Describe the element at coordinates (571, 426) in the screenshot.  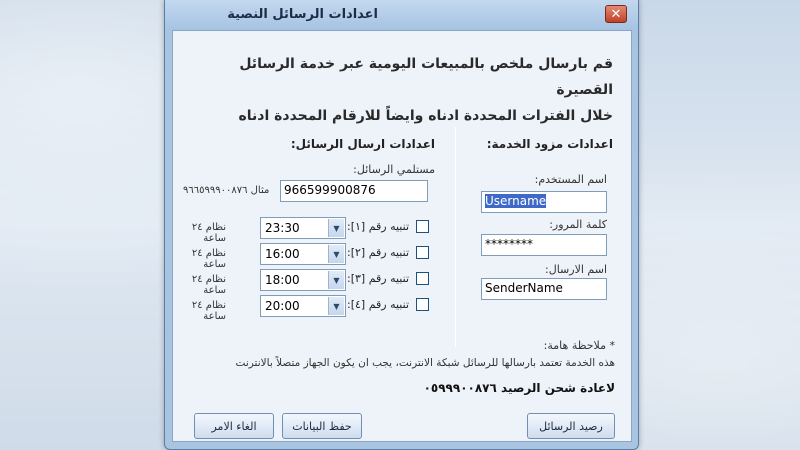
I see `balance-button: رصيد الرسائل` at that location.